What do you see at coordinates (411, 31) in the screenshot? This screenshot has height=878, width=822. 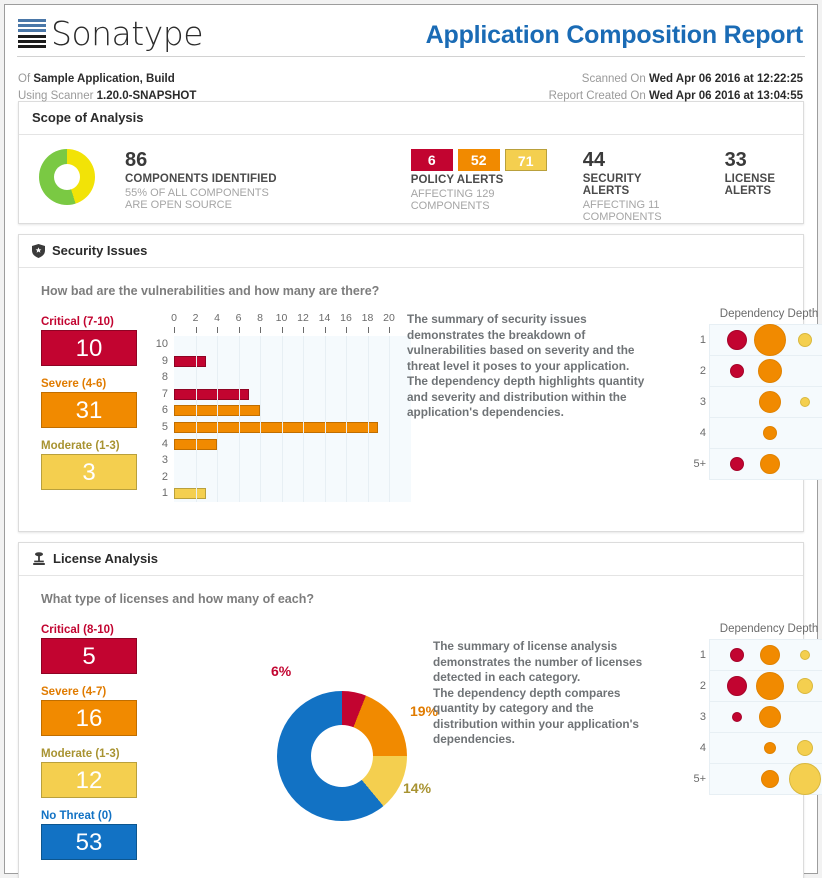 I see `report-header: Sonatype Application Composition Report` at bounding box center [411, 31].